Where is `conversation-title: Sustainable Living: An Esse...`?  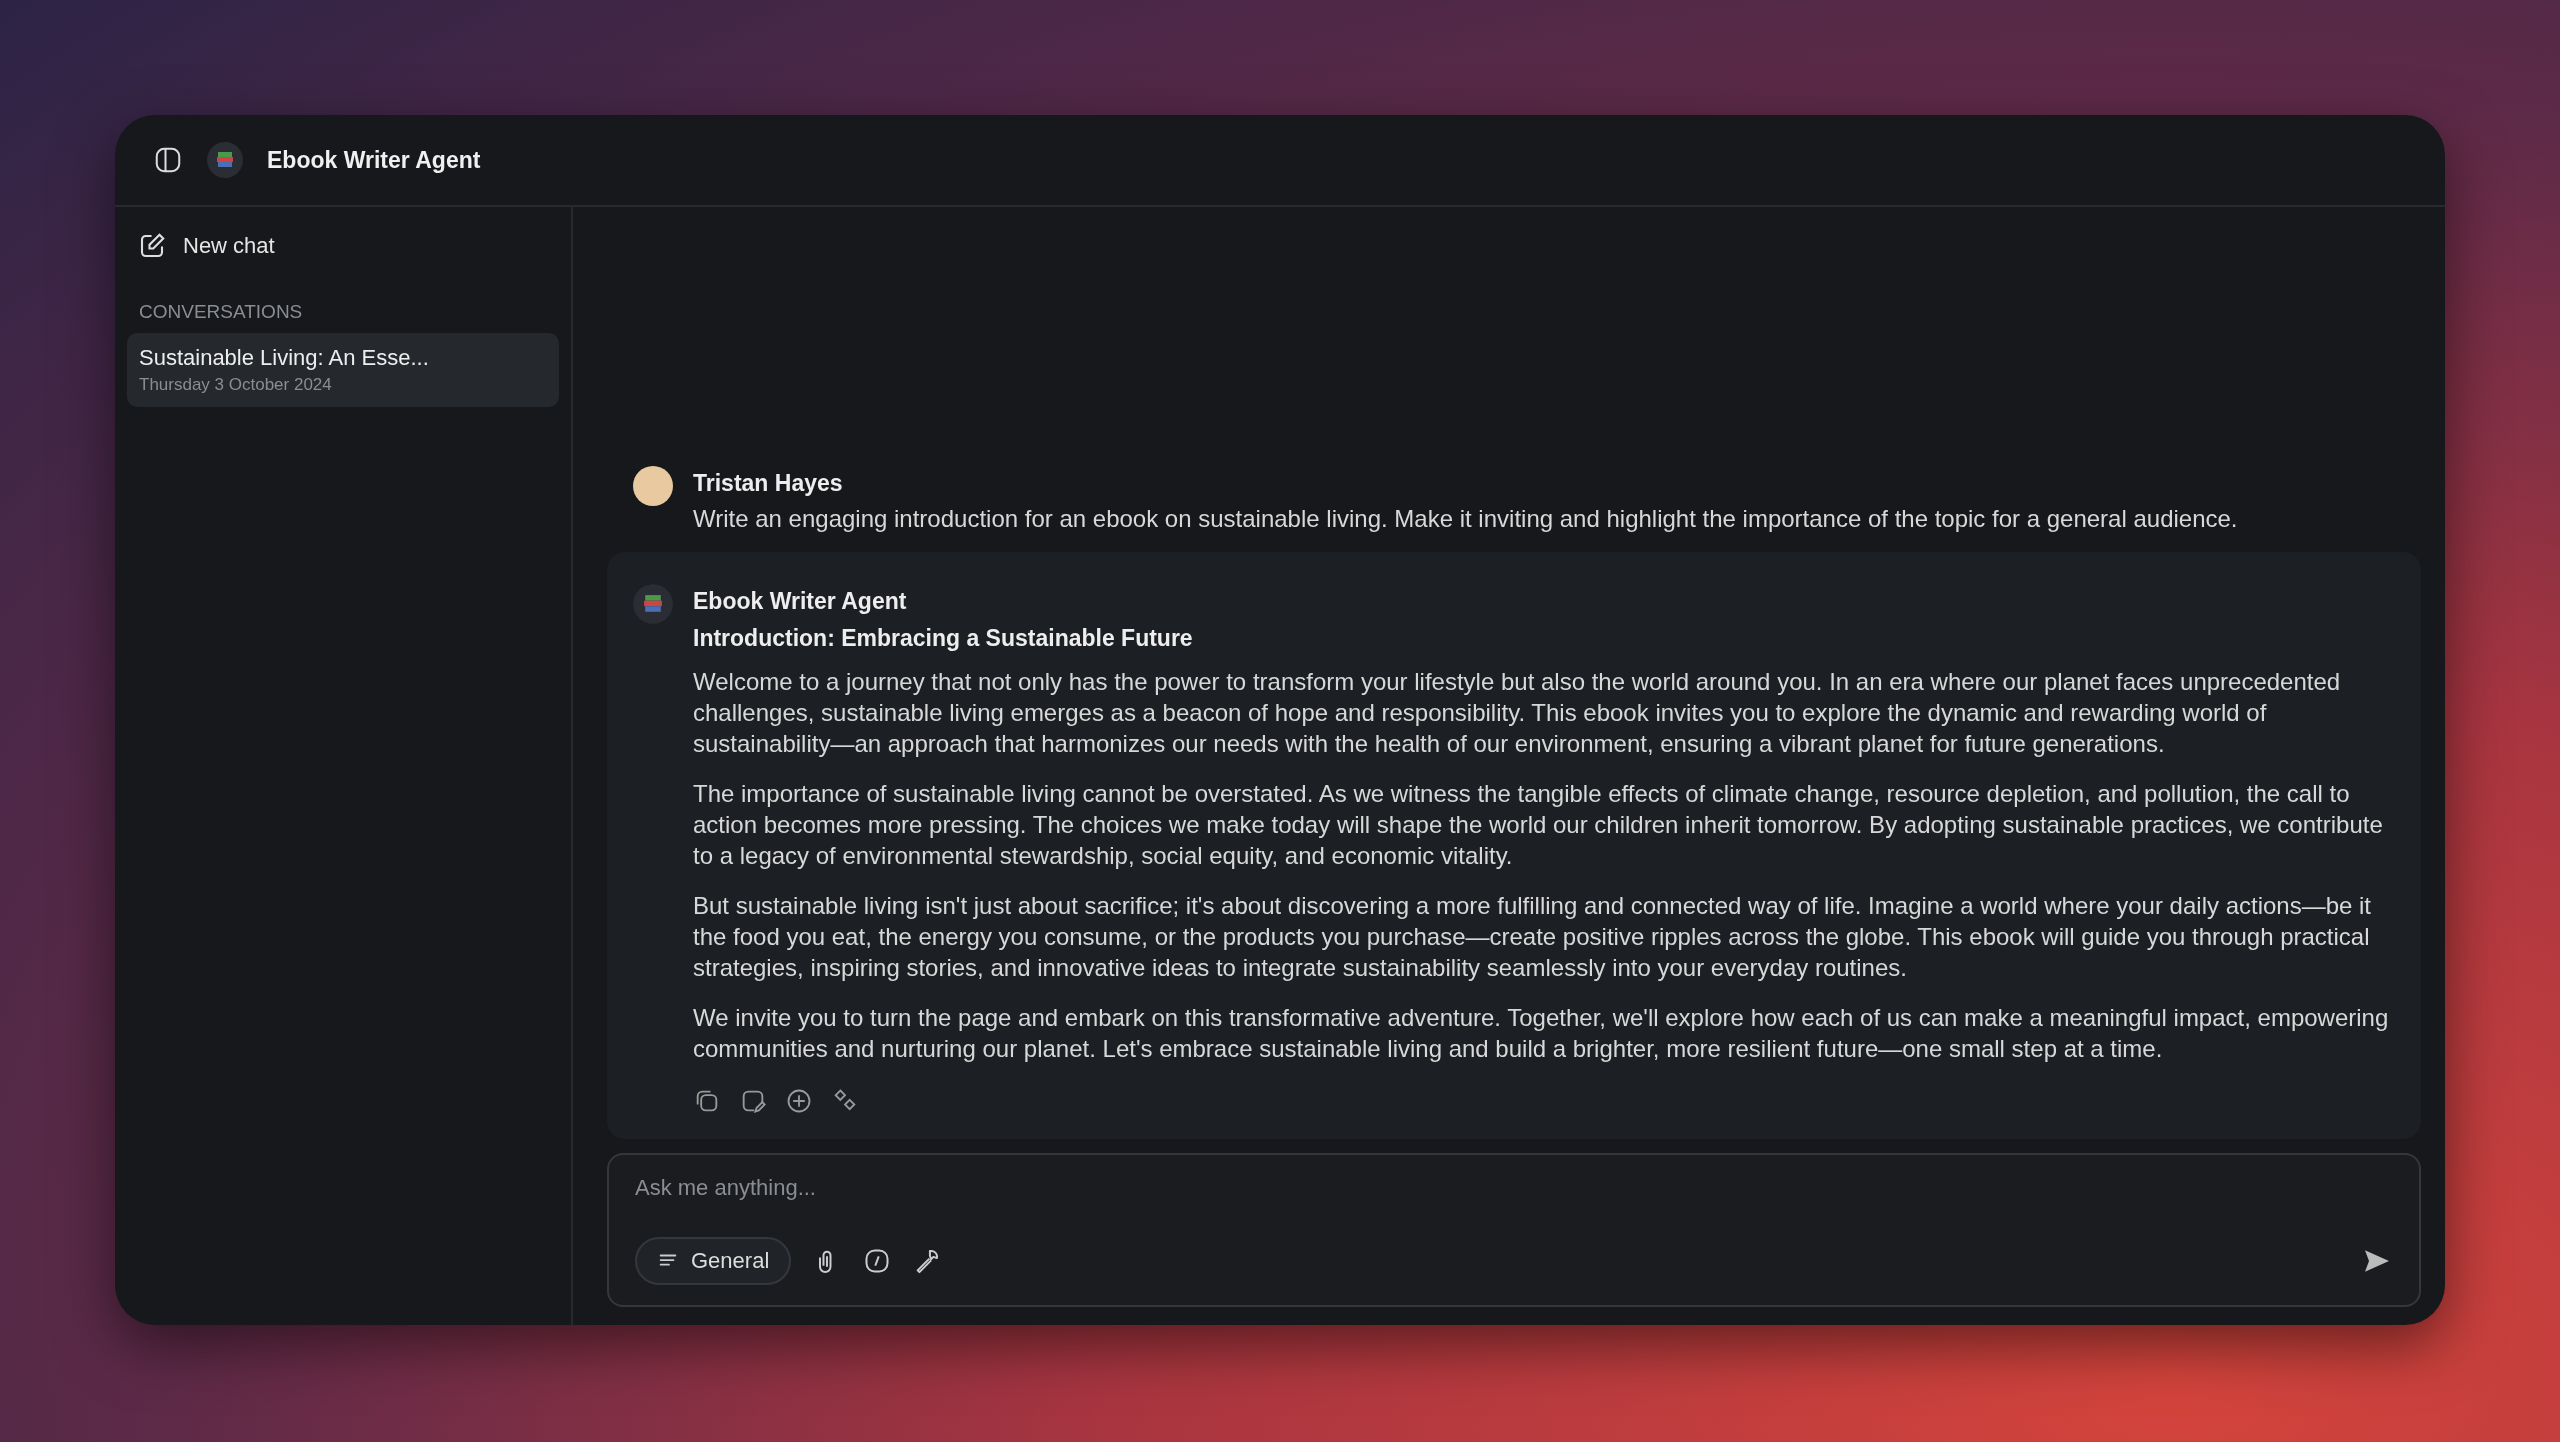
conversation-title: Sustainable Living: An Esse... is located at coordinates (284, 358).